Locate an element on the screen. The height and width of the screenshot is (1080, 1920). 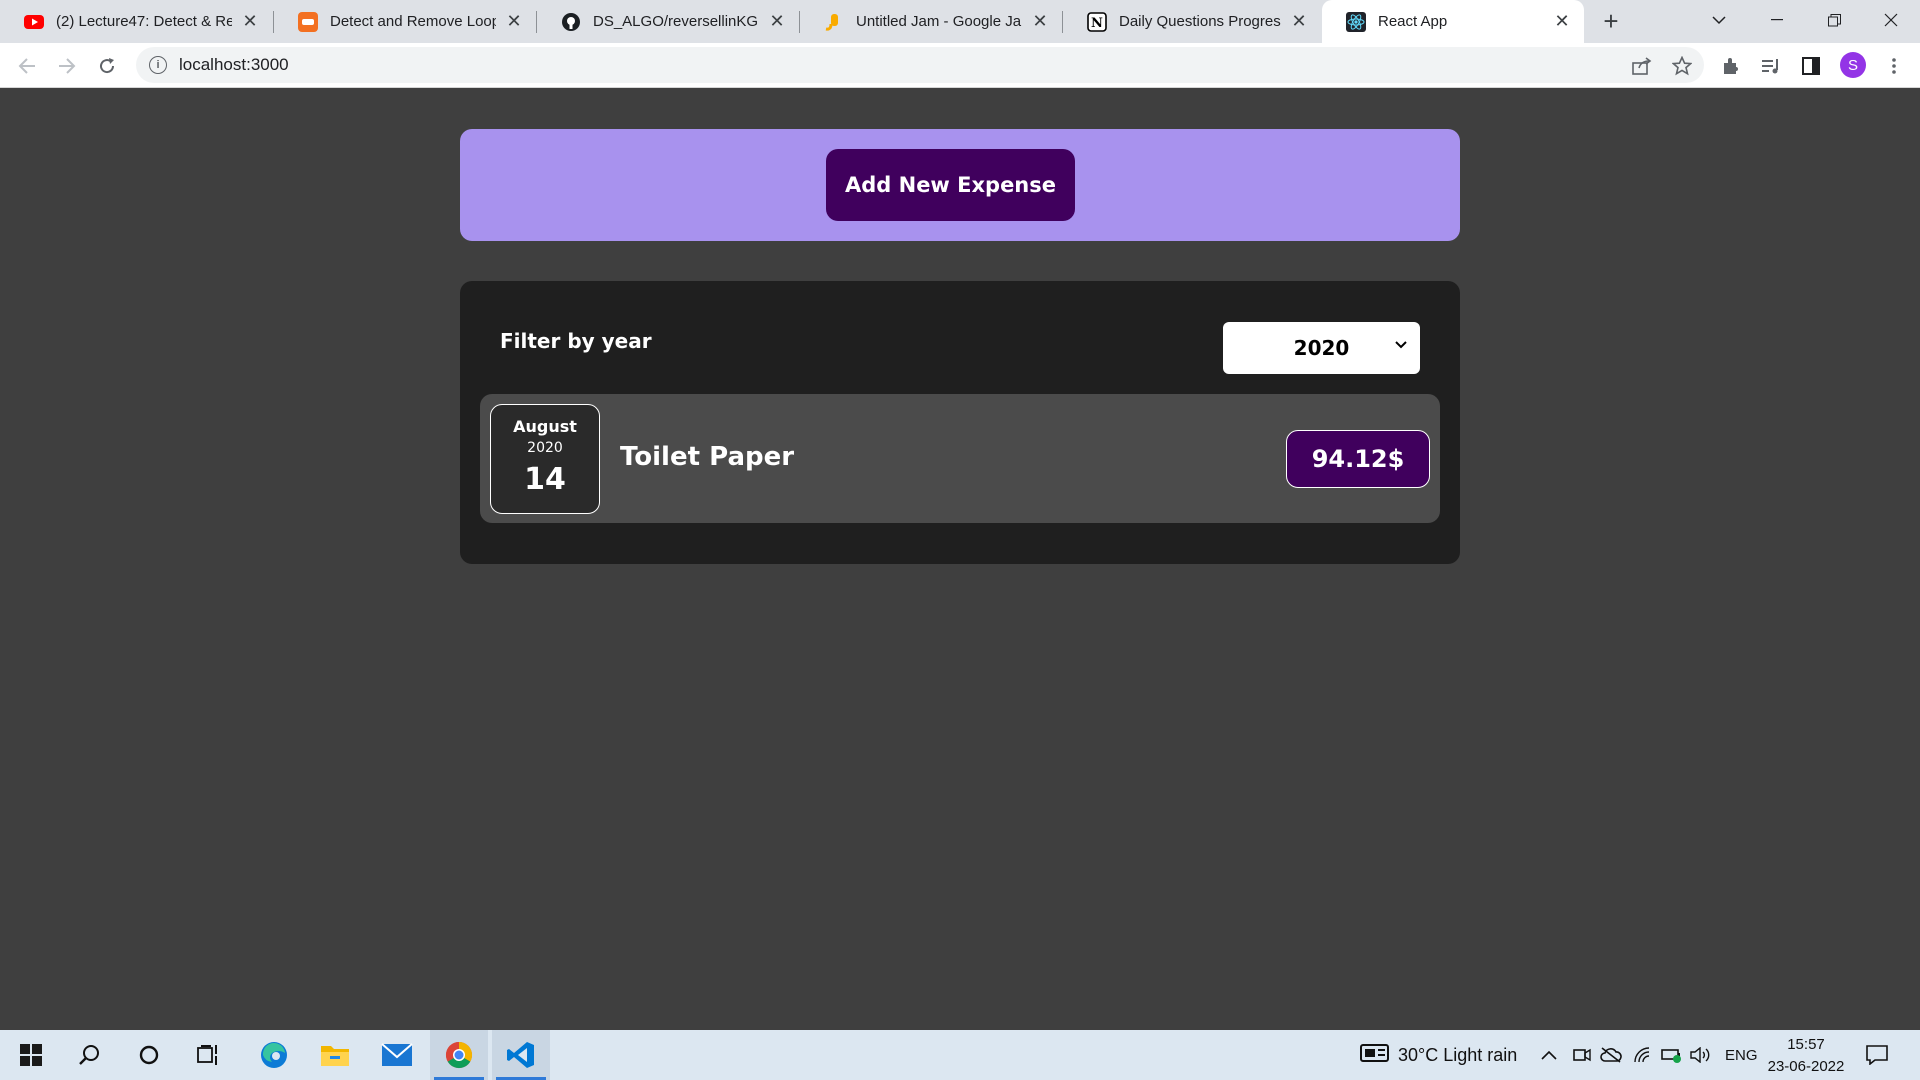
tab-github: DS_ALGO/reversellinKGroup ✕ is located at coordinates (668, 21).